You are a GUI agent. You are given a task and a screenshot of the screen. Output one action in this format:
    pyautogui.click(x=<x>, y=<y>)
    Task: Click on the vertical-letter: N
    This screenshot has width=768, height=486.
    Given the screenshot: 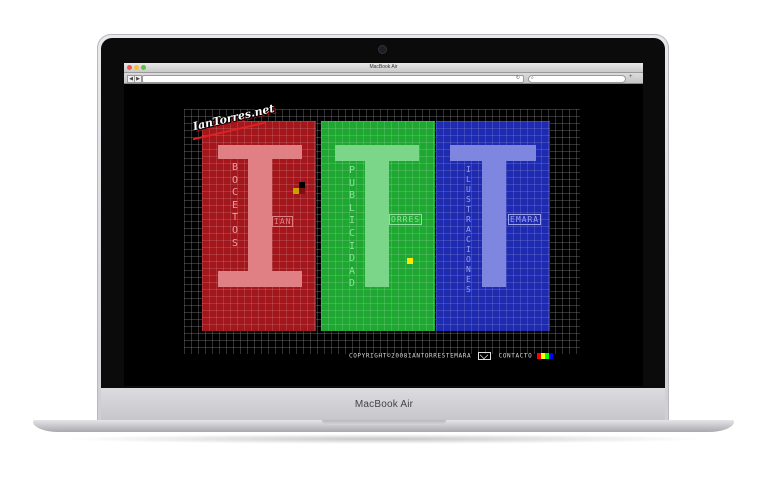 What is the action you would take?
    pyautogui.click(x=468, y=269)
    